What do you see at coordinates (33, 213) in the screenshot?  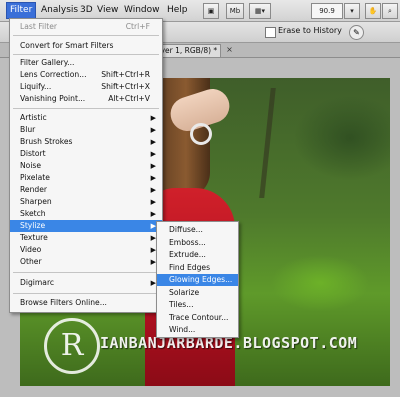 I see `menu-item-label: Sketch` at bounding box center [33, 213].